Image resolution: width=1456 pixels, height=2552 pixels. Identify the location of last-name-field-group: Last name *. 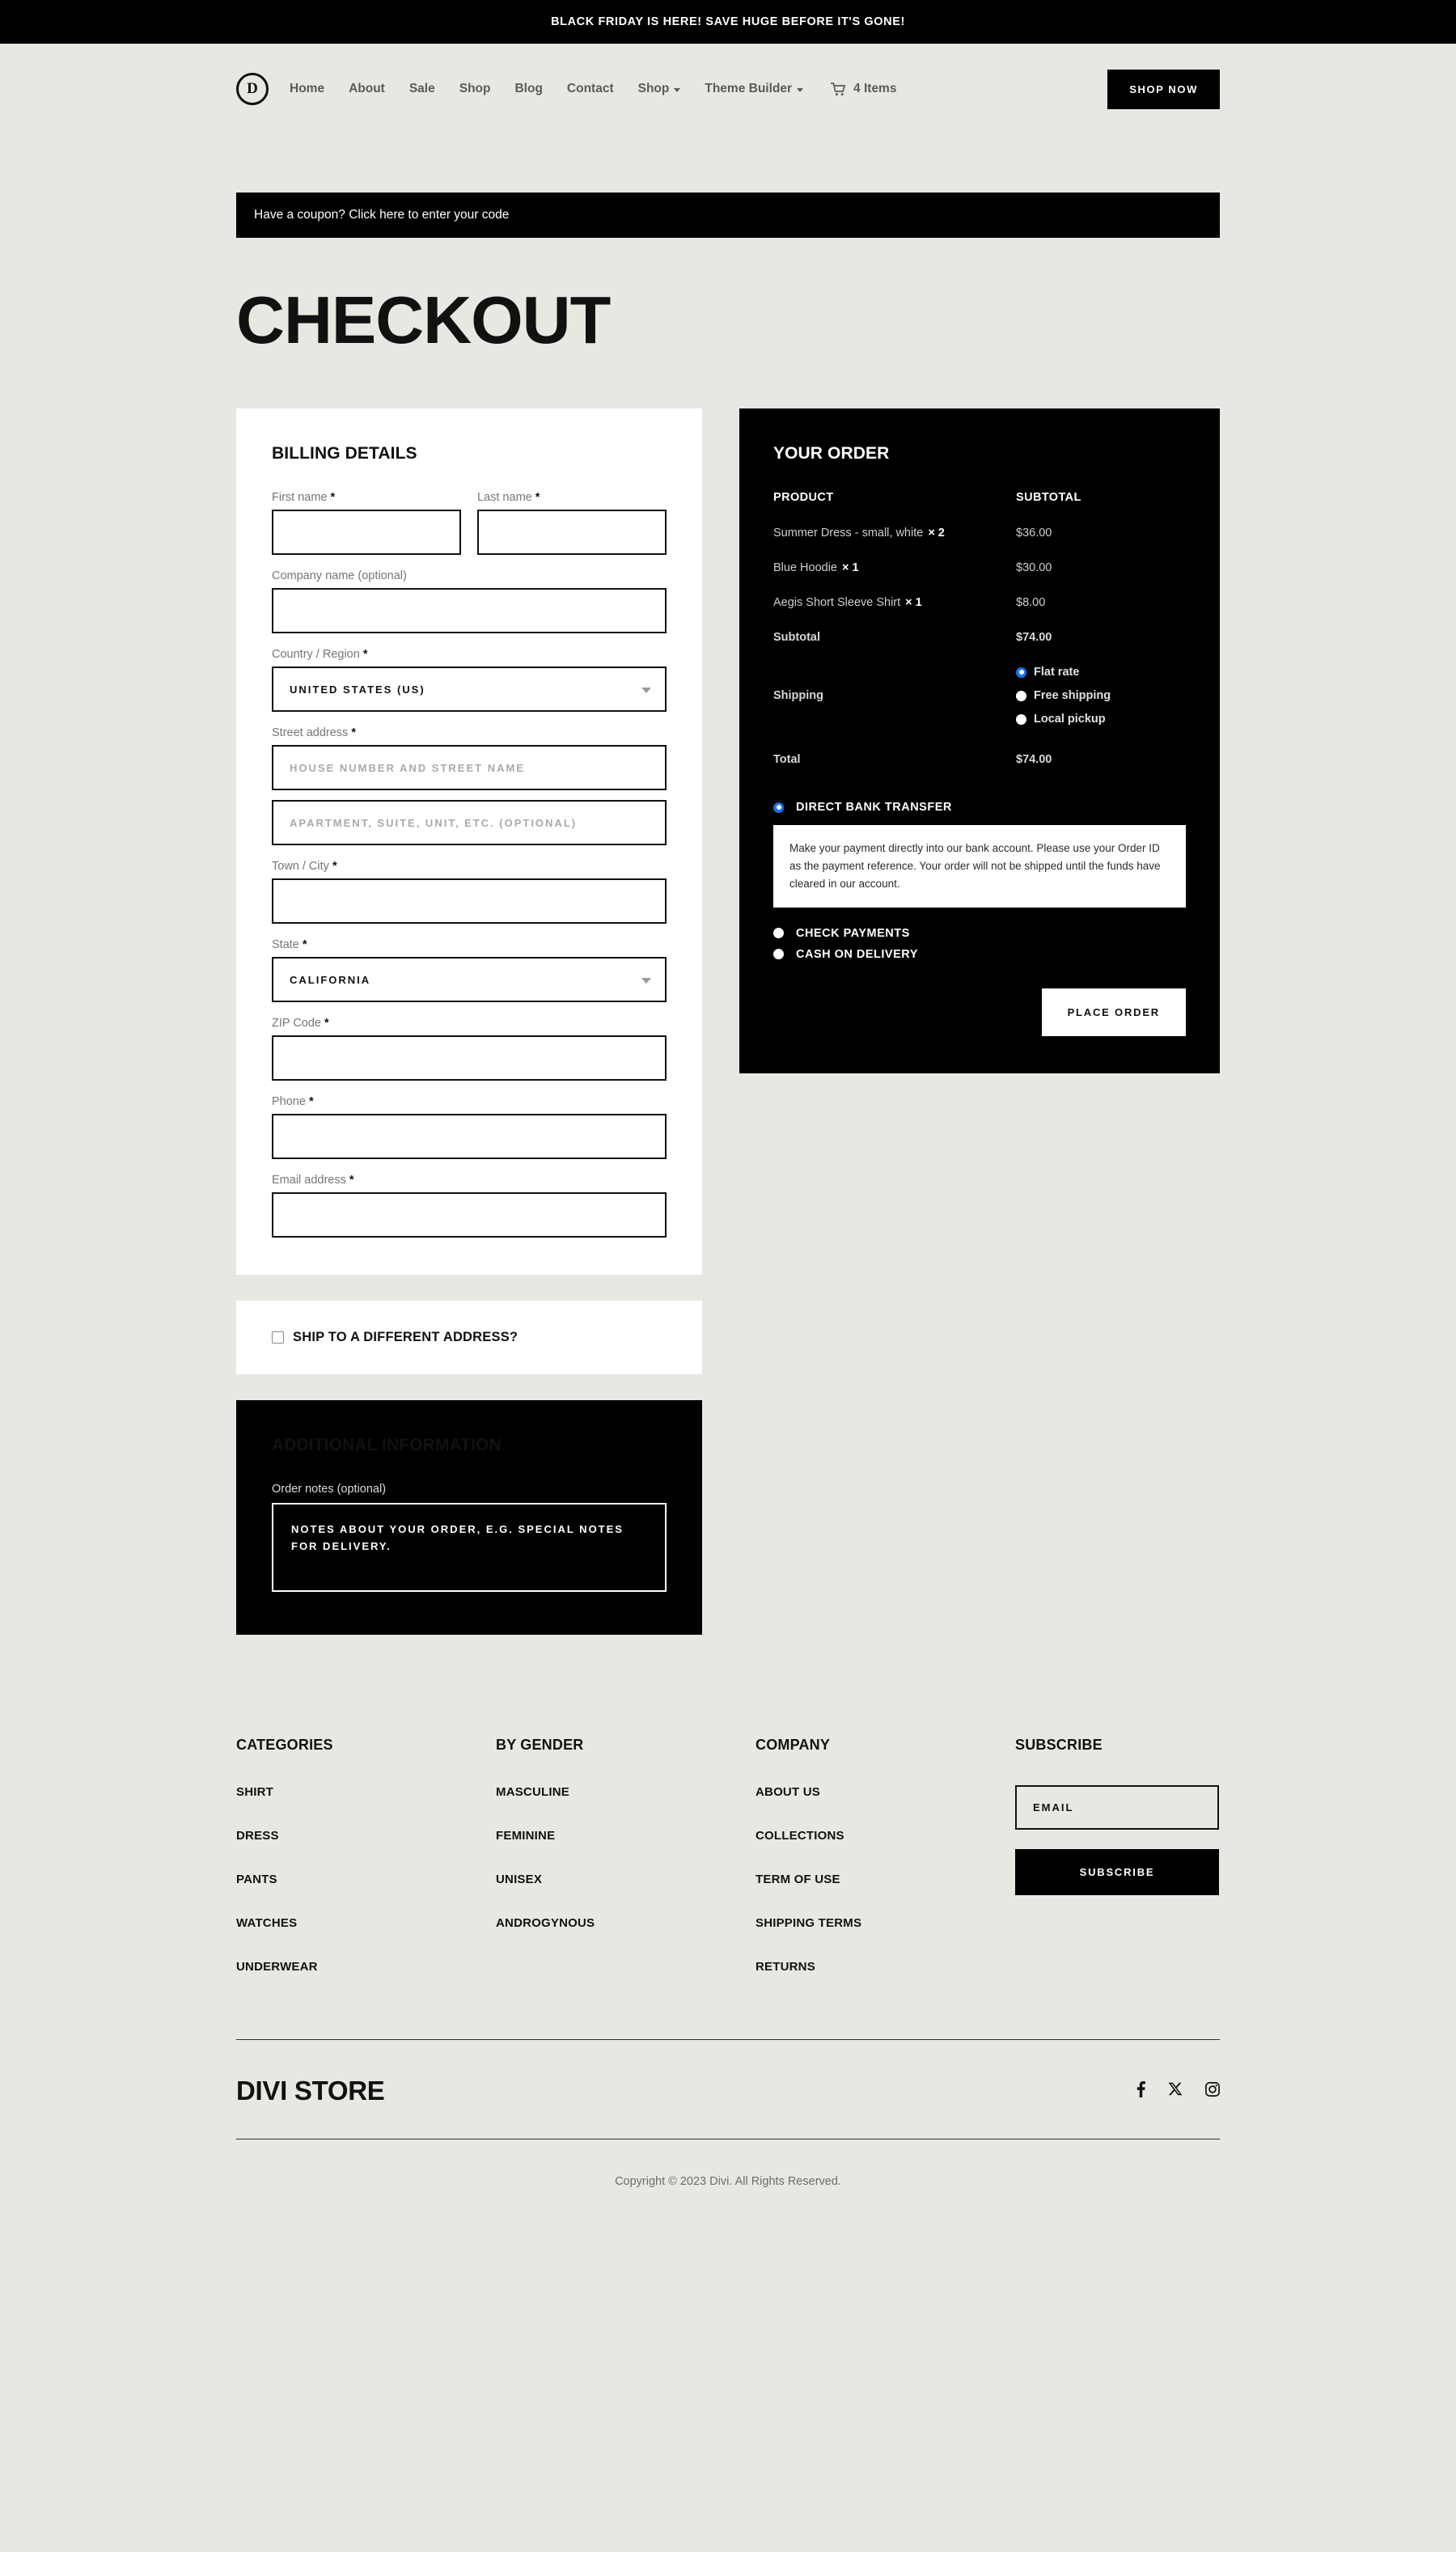
(572, 523).